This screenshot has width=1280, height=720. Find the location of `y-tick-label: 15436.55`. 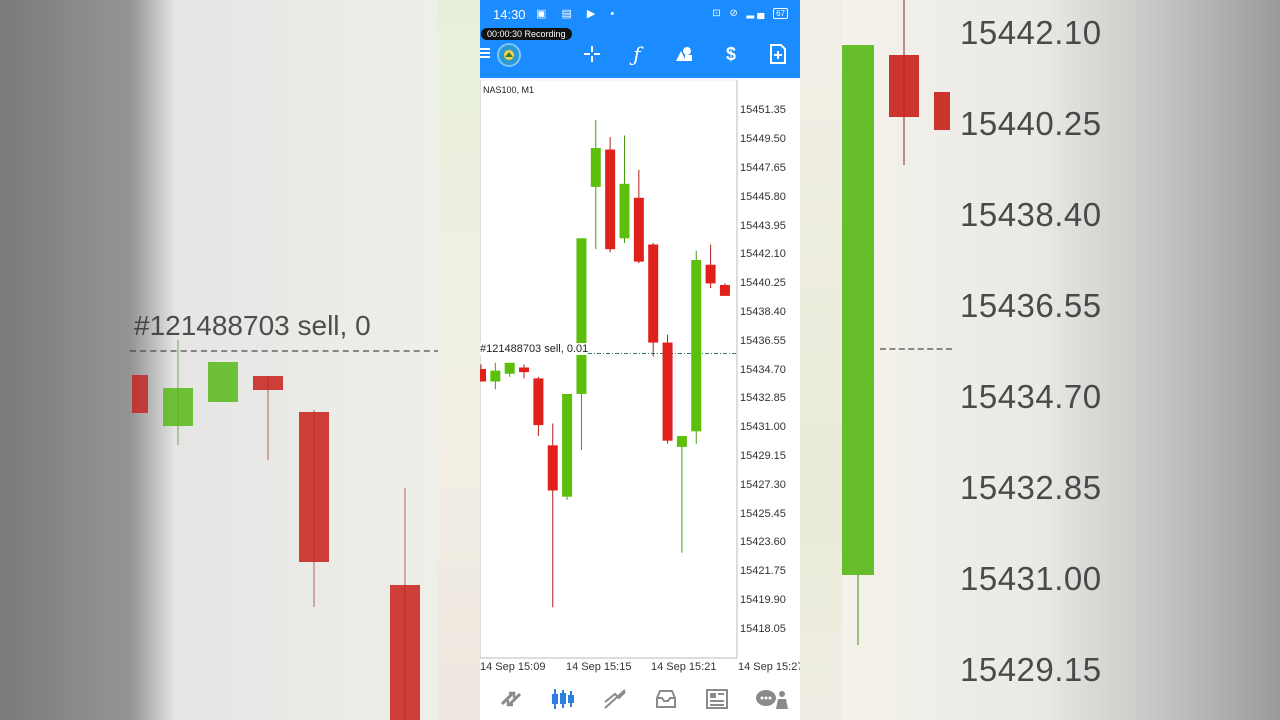

y-tick-label: 15436.55 is located at coordinates (763, 340).